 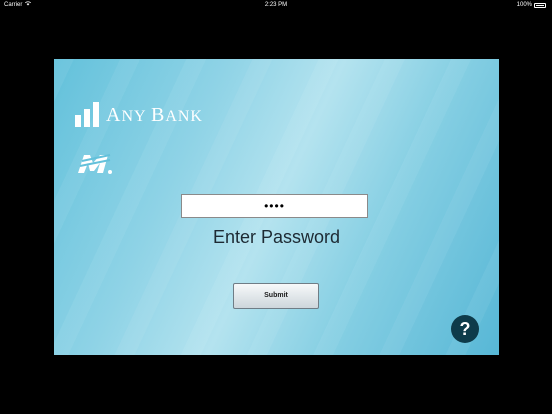 I want to click on status-bar: Carrier 2:23 PM 100%, so click(x=276, y=5).